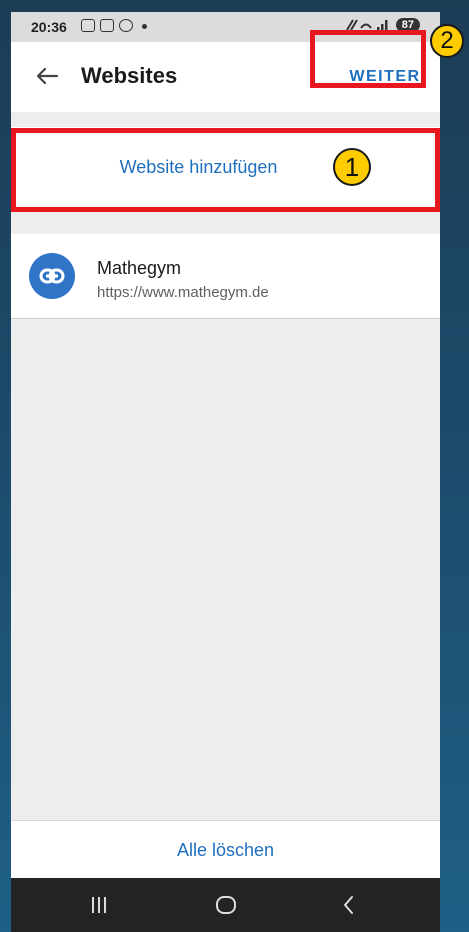 The image size is (469, 932). I want to click on more-notifications-icon, so click(144, 26).